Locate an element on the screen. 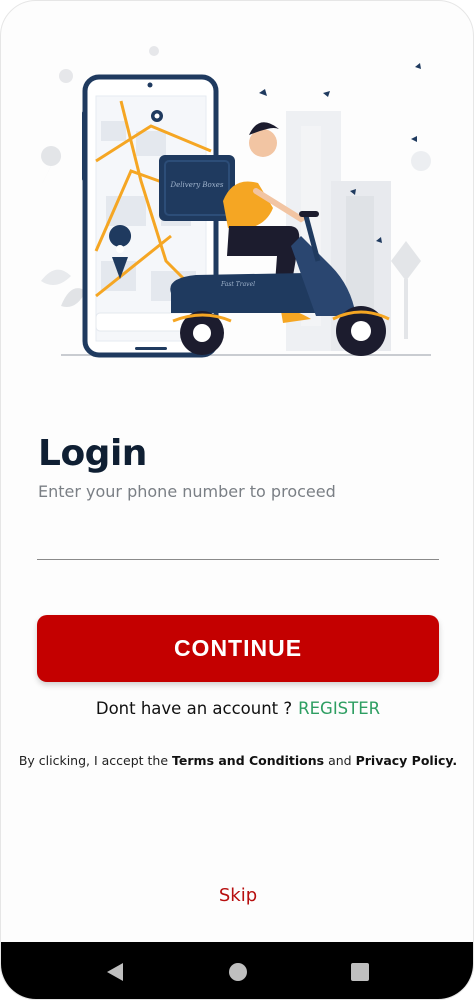 The image size is (474, 1000). register-prompt: Dont have an account ? REGISTER is located at coordinates (237, 708).